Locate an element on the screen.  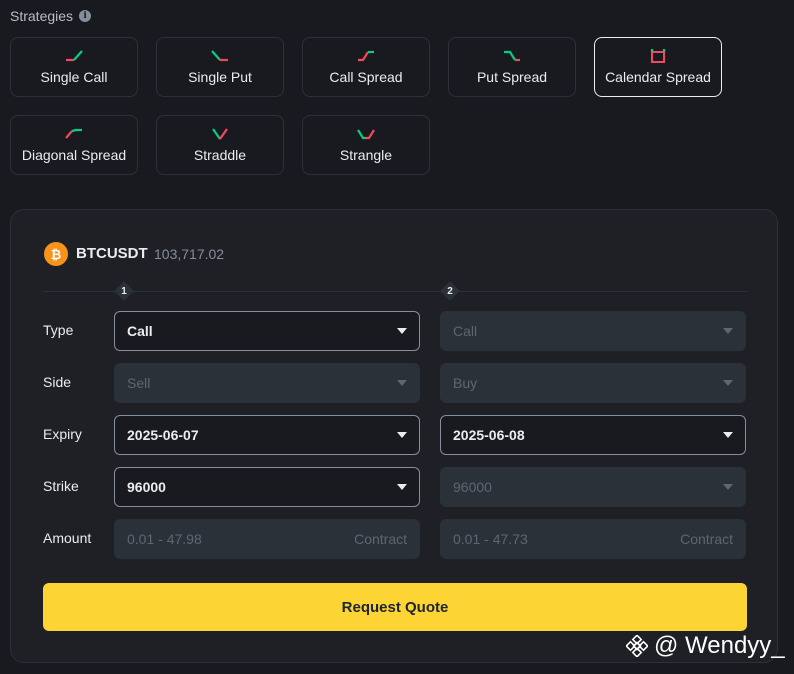
watermark-text: @ Wendyy_ is located at coordinates (719, 645).